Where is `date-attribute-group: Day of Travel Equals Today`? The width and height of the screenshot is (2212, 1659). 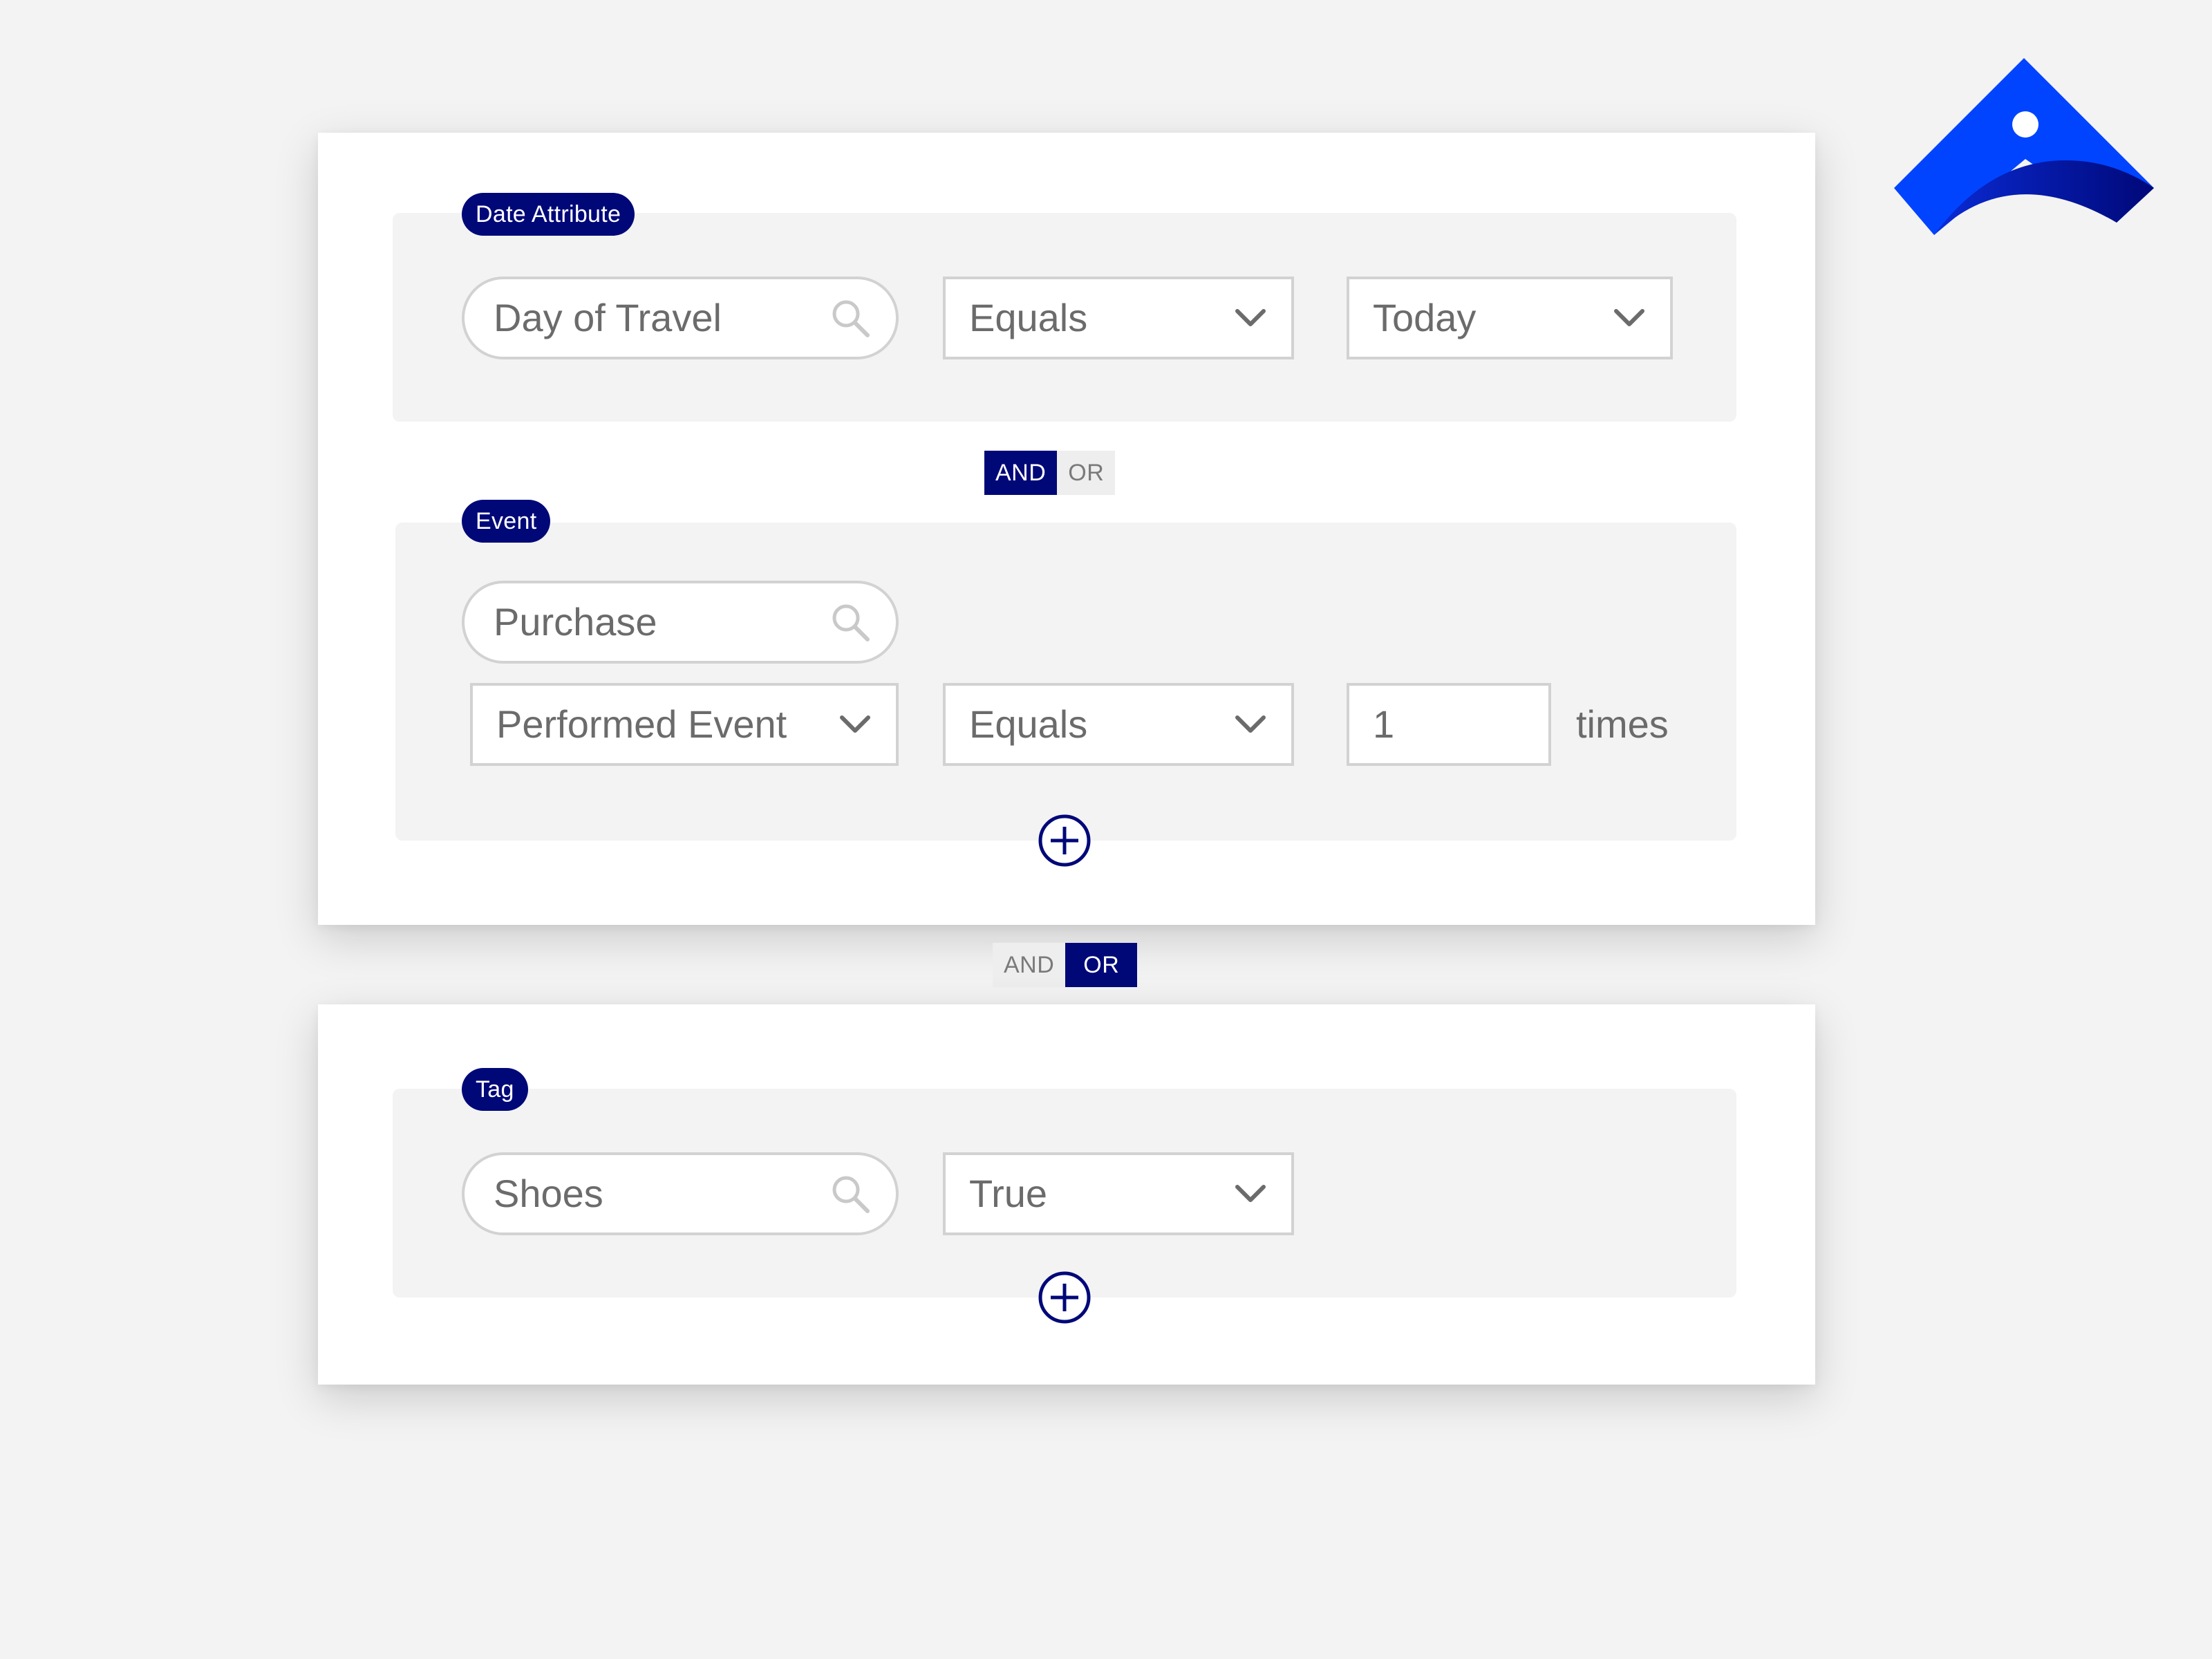
date-attribute-group: Day of Travel Equals Today is located at coordinates (1064, 317).